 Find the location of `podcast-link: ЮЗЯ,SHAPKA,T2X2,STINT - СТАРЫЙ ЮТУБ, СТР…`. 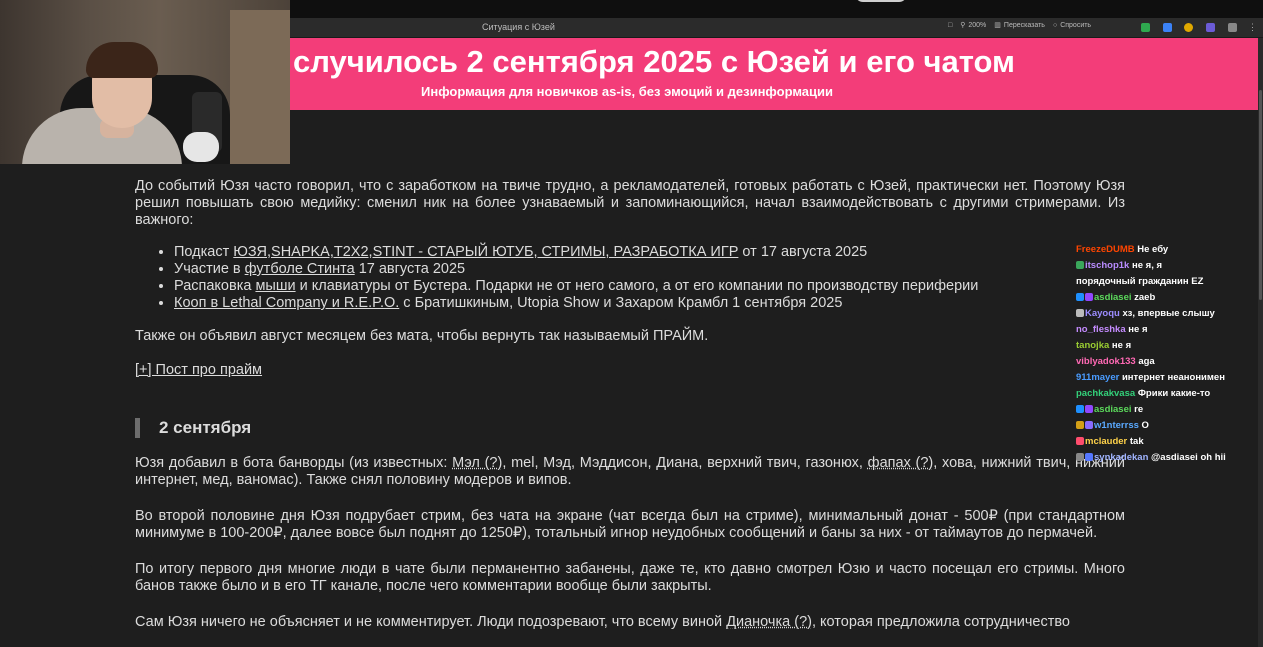

podcast-link: ЮЗЯ,SHAPKA,T2X2,STINT - СТАРЫЙ ЮТУБ, СТР… is located at coordinates (485, 252).